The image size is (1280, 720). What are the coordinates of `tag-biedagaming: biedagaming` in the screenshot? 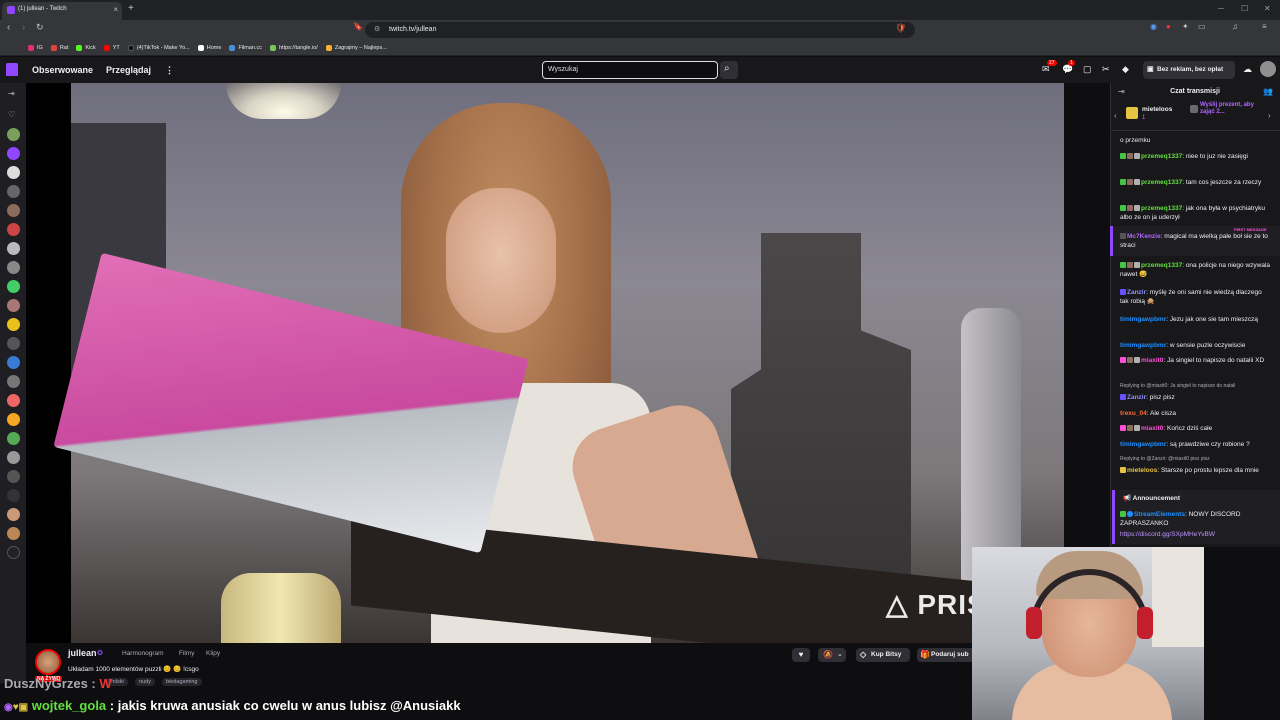 It's located at (182, 682).